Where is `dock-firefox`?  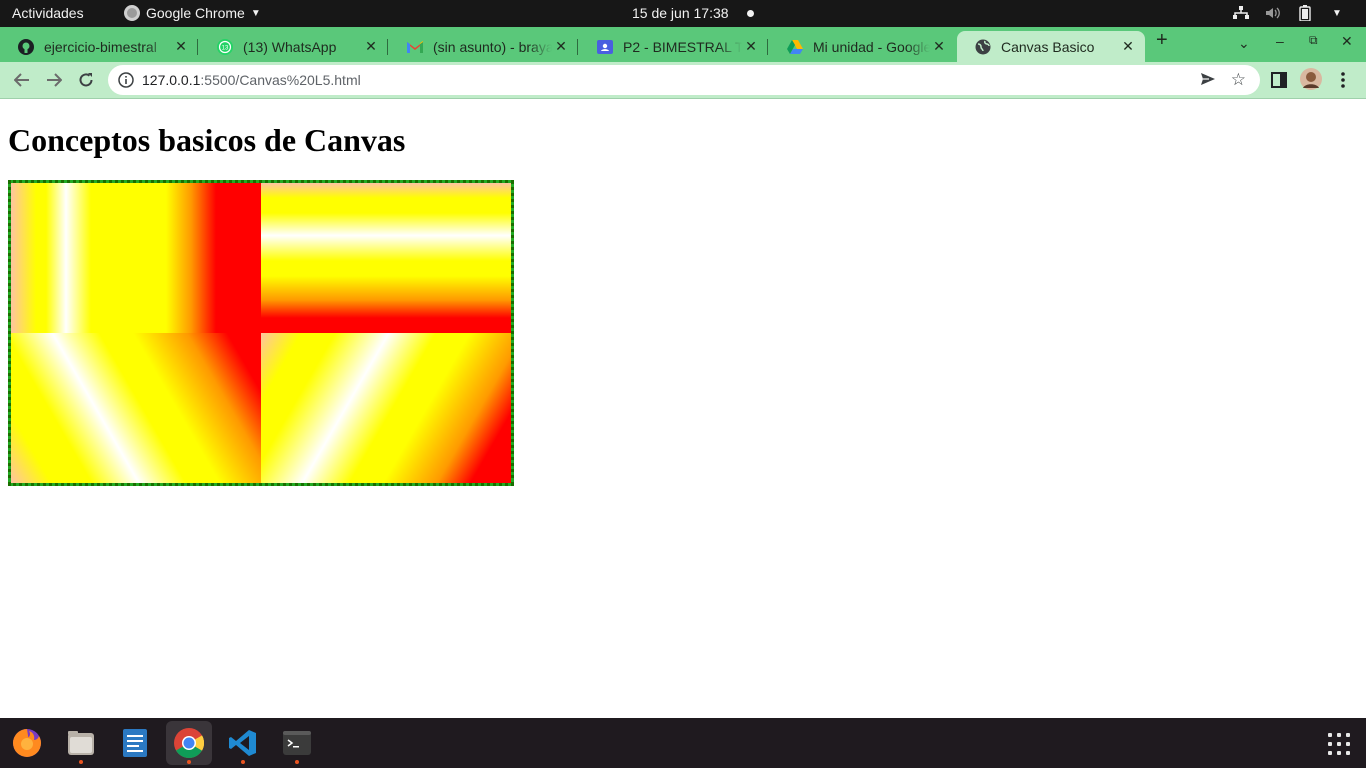
dock-firefox is located at coordinates (27, 743).